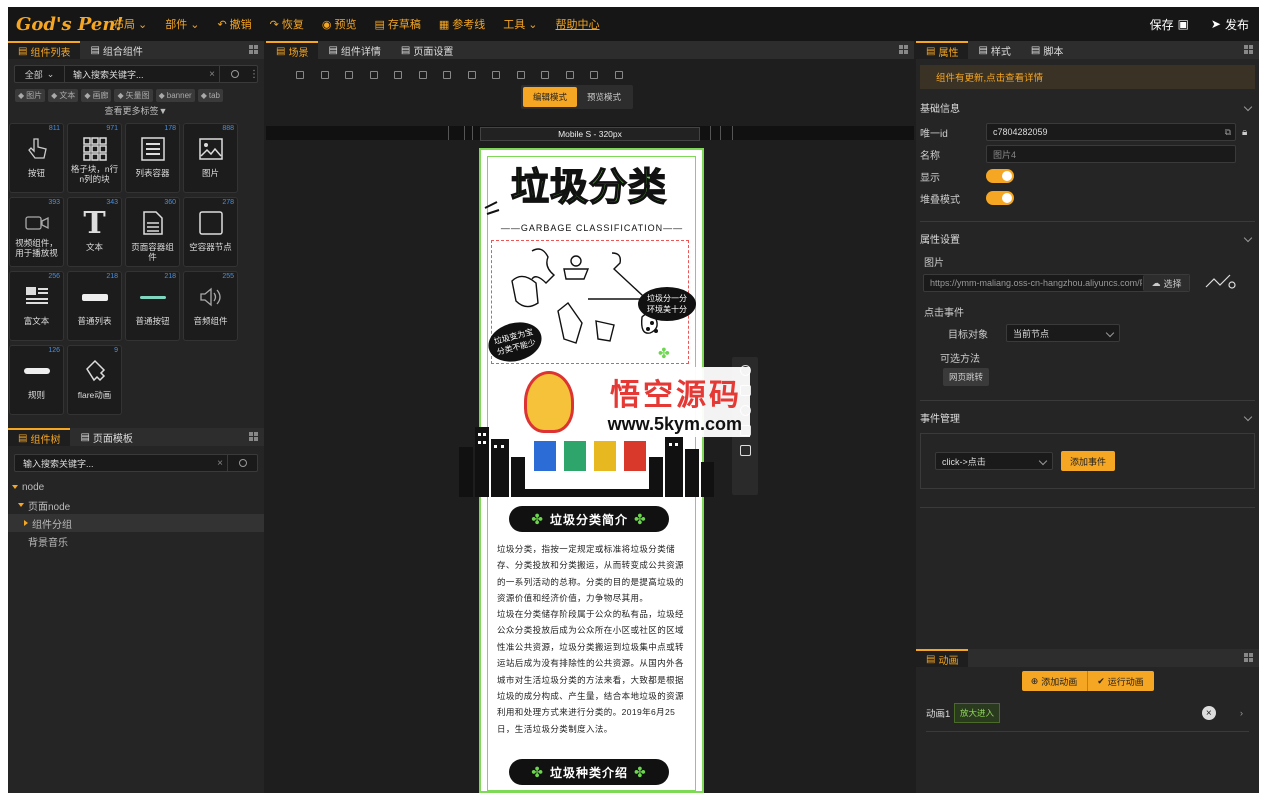  I want to click on align-top-icon, so click(374, 75).